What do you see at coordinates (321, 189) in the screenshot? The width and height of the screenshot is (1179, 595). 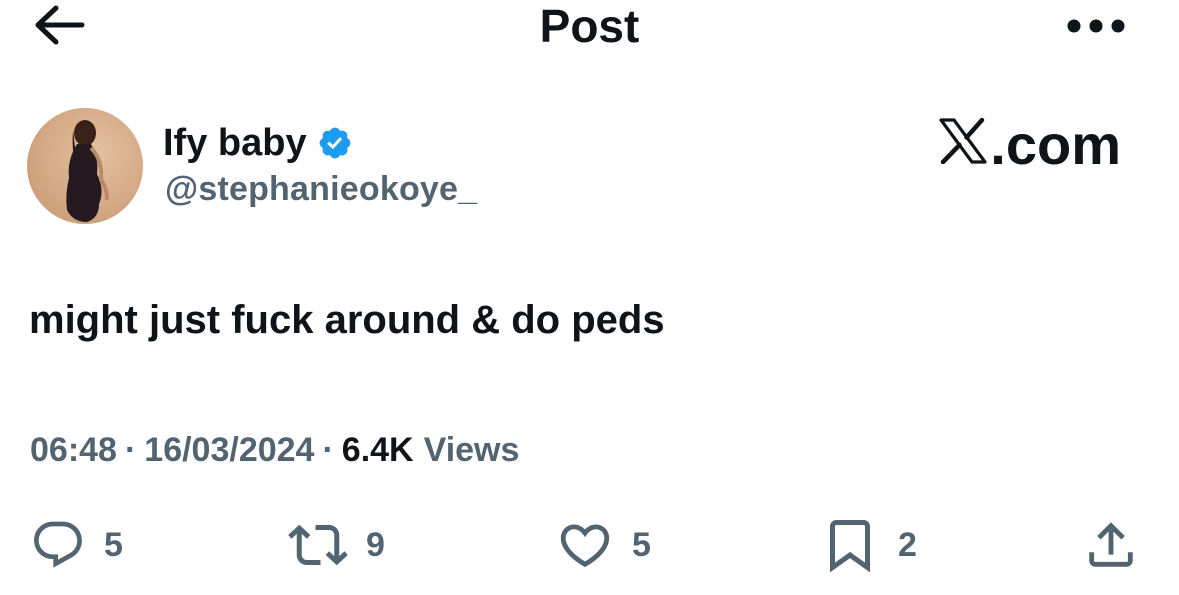 I see `author-handle: @stephanieokoye_` at bounding box center [321, 189].